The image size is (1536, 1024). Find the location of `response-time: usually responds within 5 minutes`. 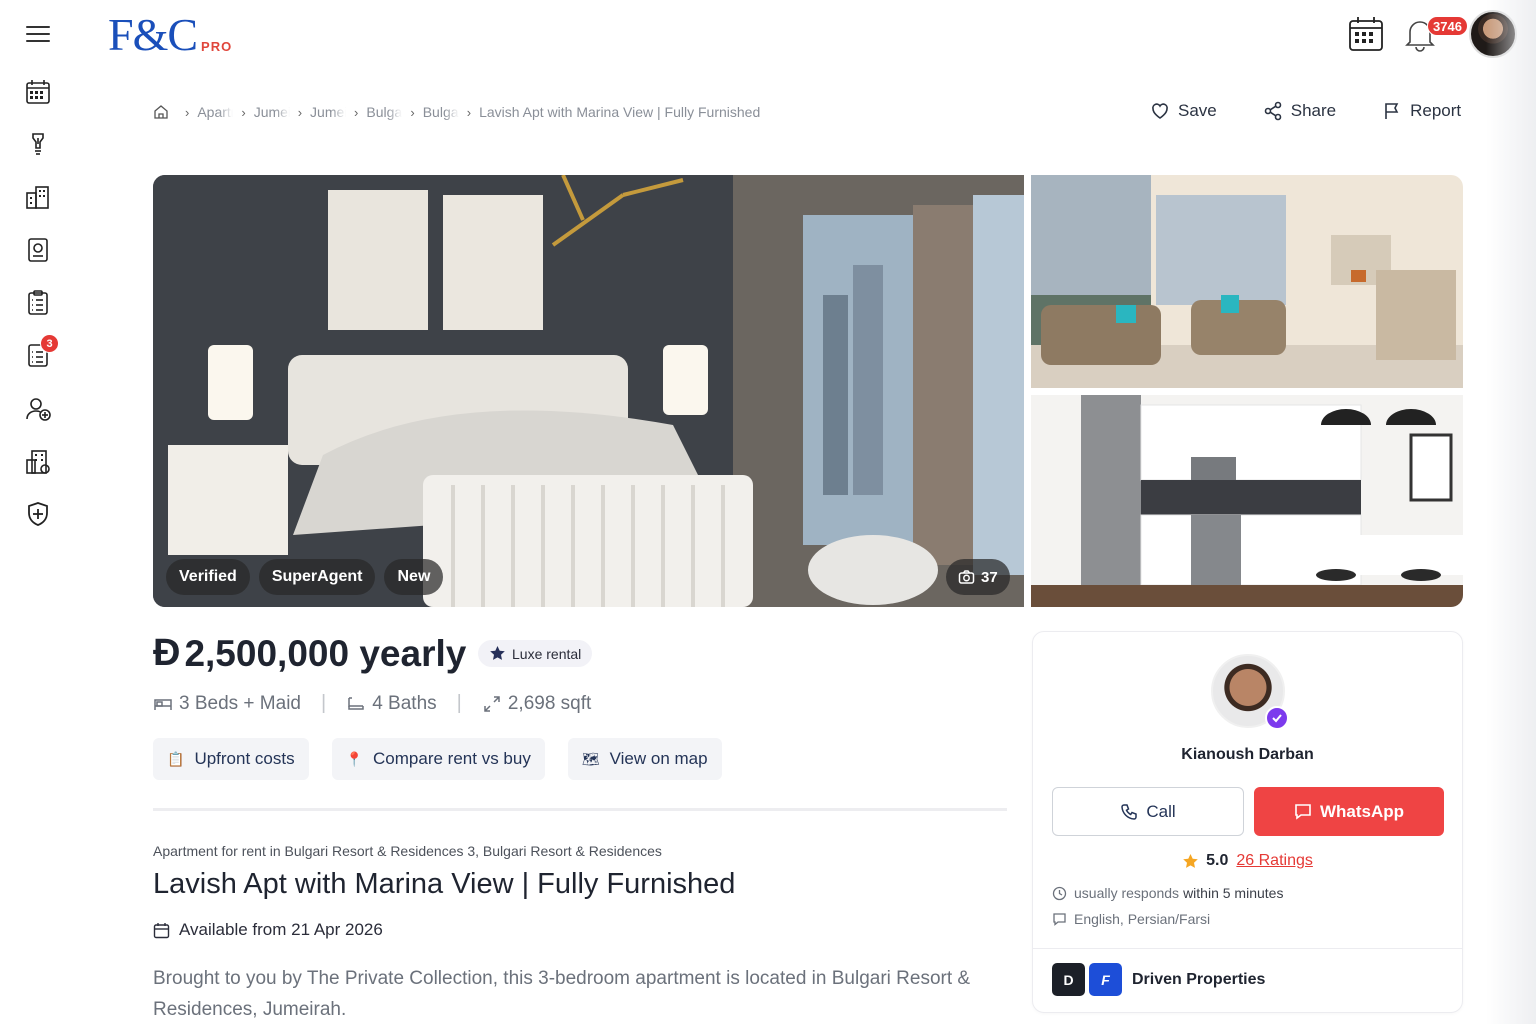

response-time: usually responds within 5 minutes is located at coordinates (1167, 893).